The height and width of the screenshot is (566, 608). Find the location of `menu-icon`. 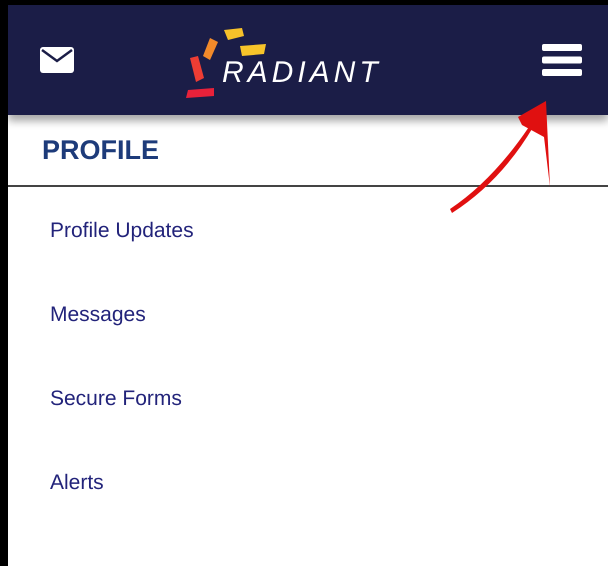

menu-icon is located at coordinates (562, 60).